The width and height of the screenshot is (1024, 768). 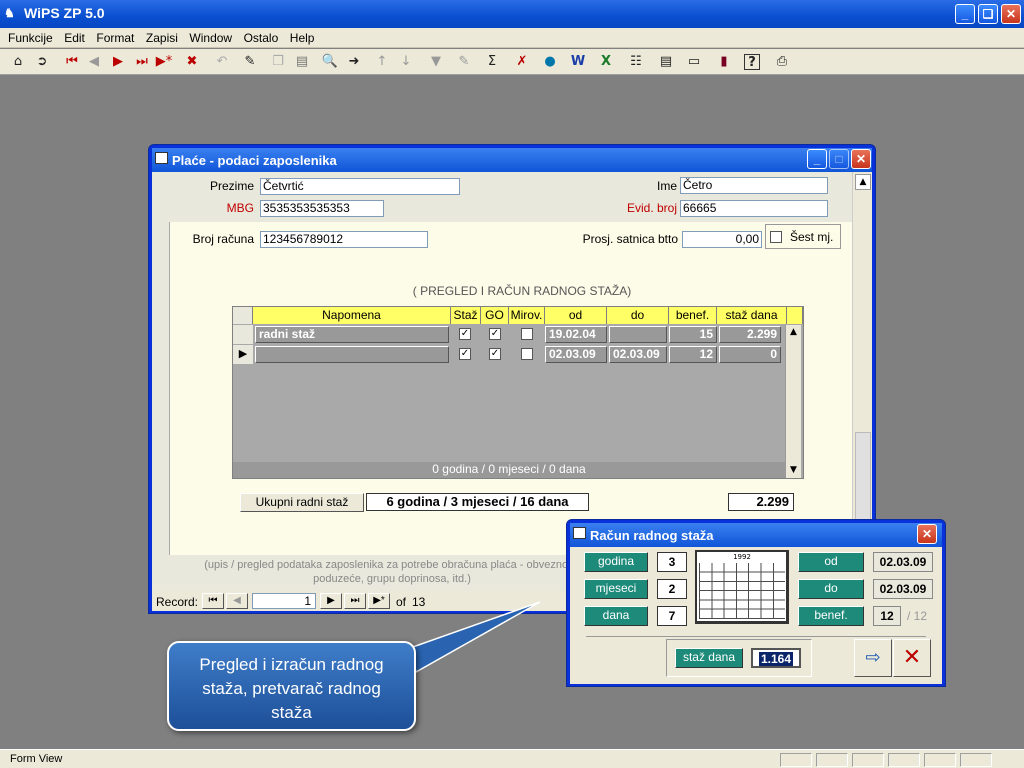 I want to click on find-next-icon: ➜, so click(x=354, y=62).